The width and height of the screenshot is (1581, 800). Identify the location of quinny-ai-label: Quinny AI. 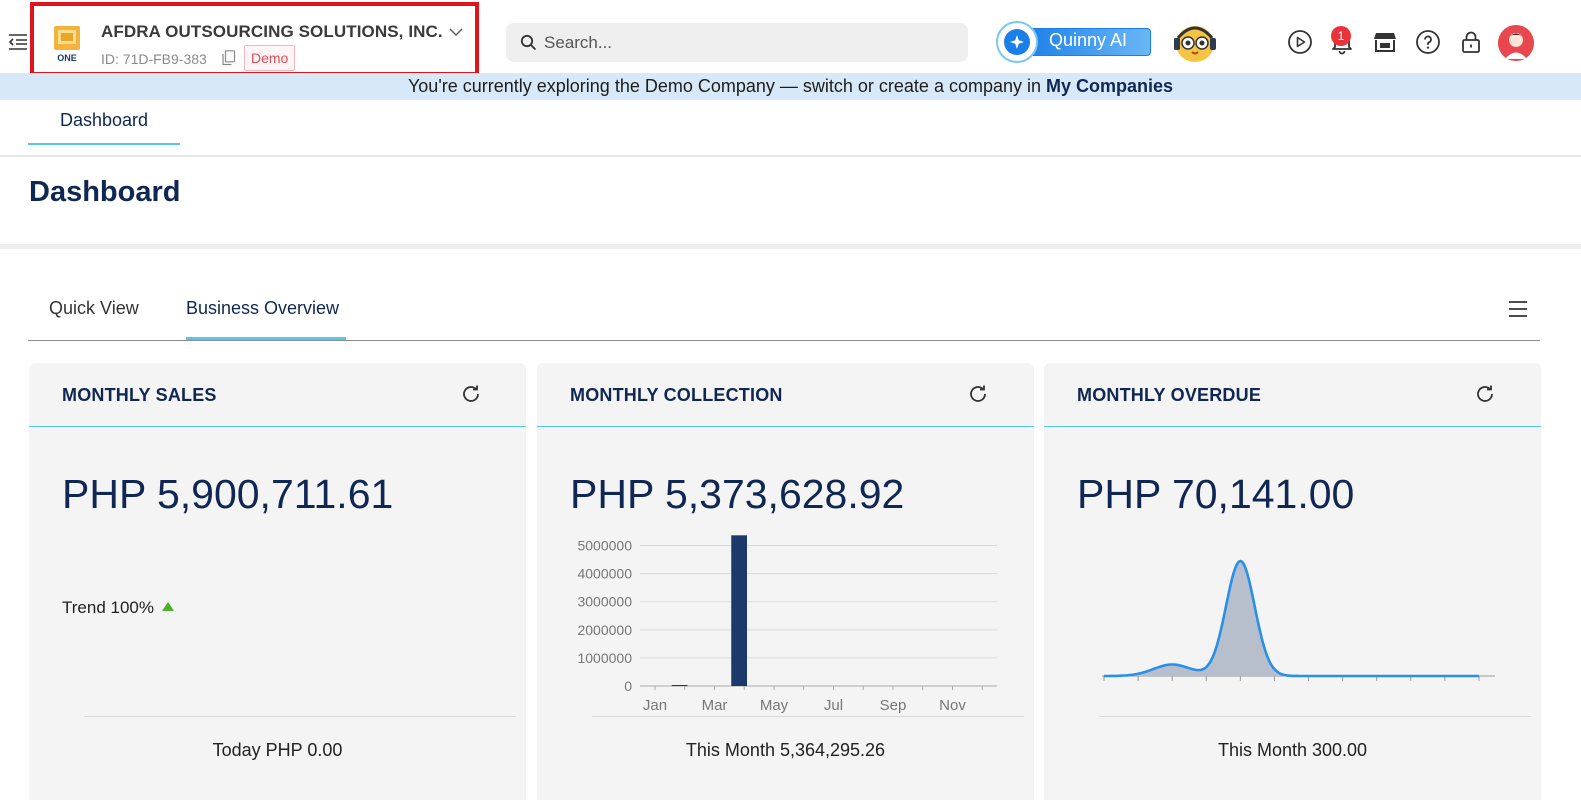
(1088, 40).